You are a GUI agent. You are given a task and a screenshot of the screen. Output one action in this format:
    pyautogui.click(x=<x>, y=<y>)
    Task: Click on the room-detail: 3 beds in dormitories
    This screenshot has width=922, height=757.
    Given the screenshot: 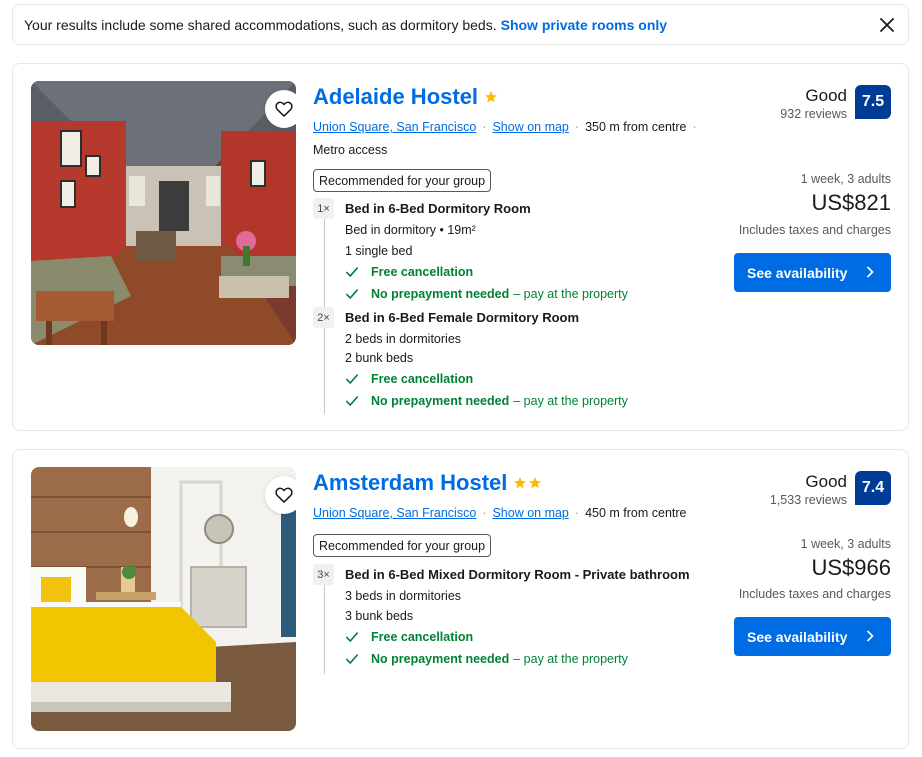 What is the action you would take?
    pyautogui.click(x=403, y=596)
    